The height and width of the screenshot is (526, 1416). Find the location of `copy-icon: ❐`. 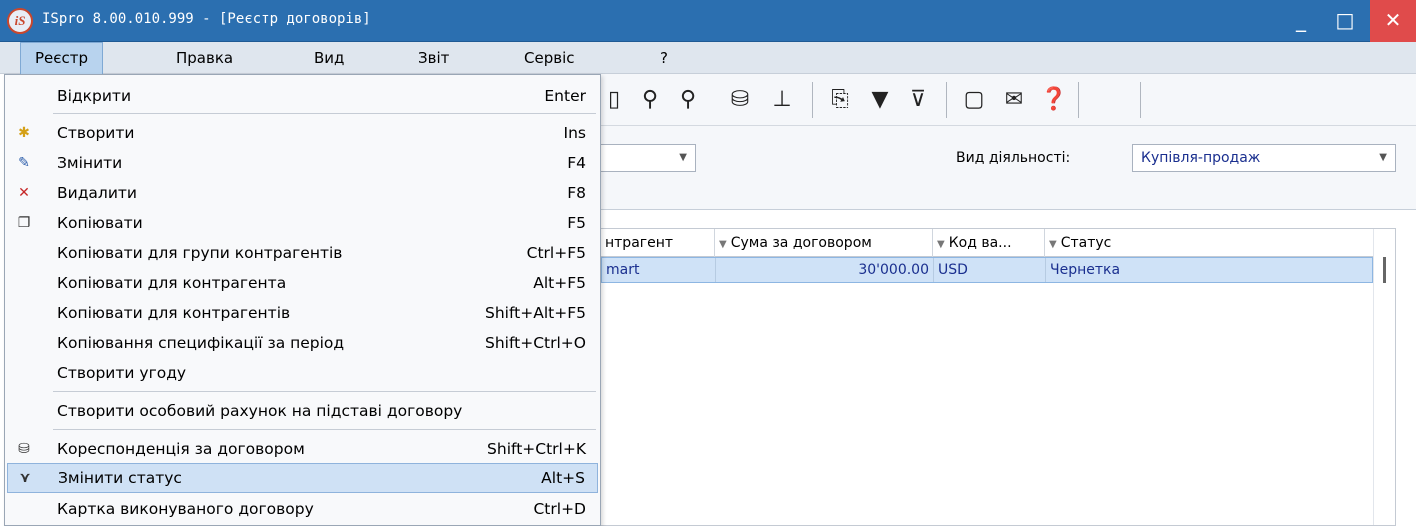

copy-icon: ❐ is located at coordinates (24, 223).